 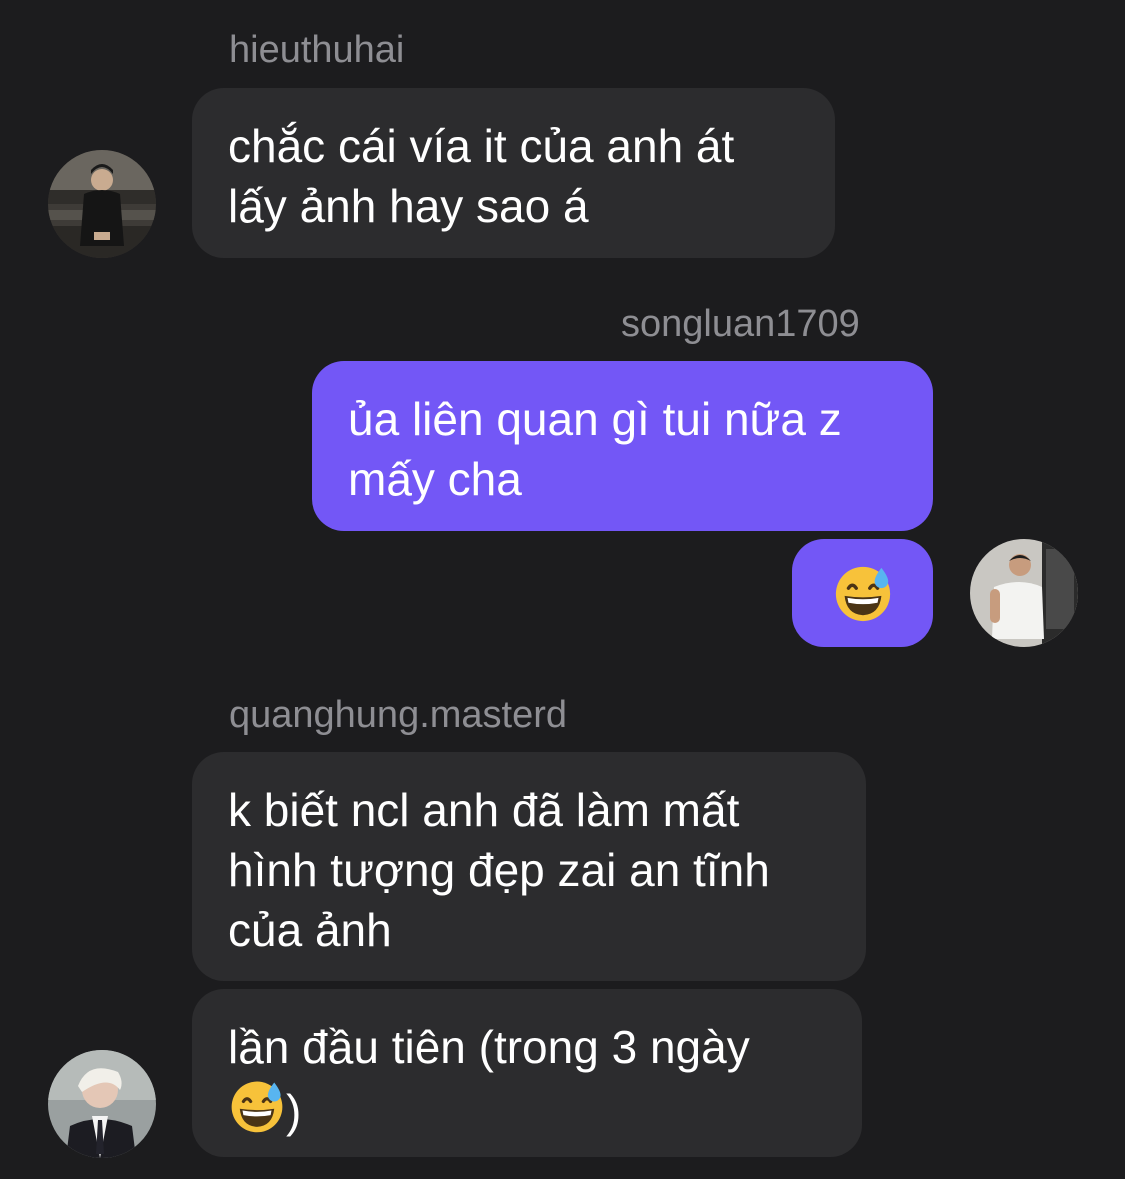 I want to click on avatar-hieuthuhai, so click(x=102, y=204).